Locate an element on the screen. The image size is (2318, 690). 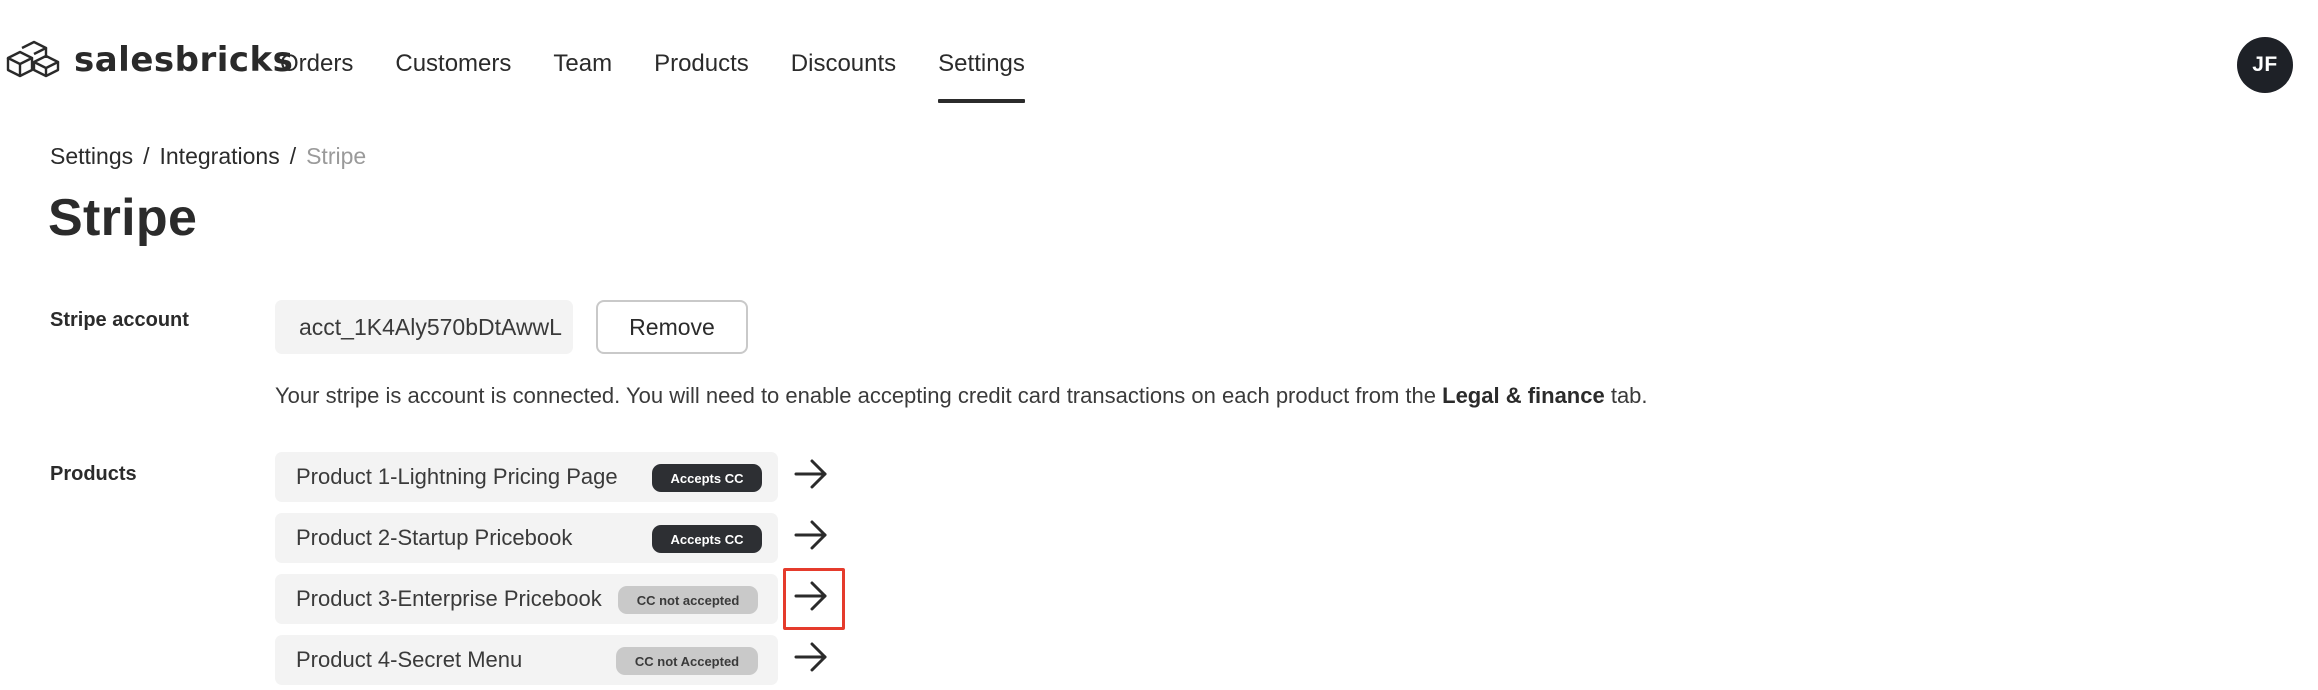
nav-item-products: Products is located at coordinates (701, 55).